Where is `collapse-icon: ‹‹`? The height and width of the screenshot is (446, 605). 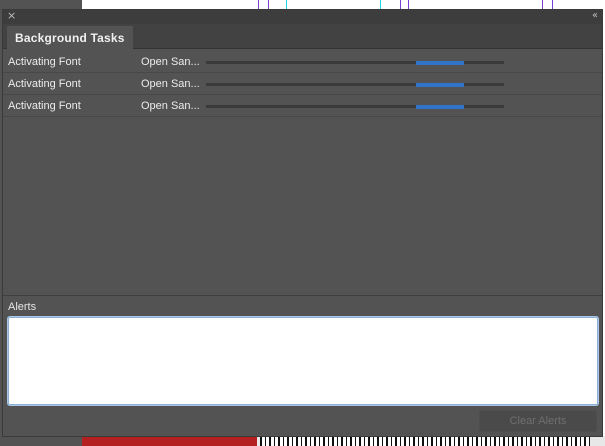 collapse-icon: ‹‹ is located at coordinates (595, 16).